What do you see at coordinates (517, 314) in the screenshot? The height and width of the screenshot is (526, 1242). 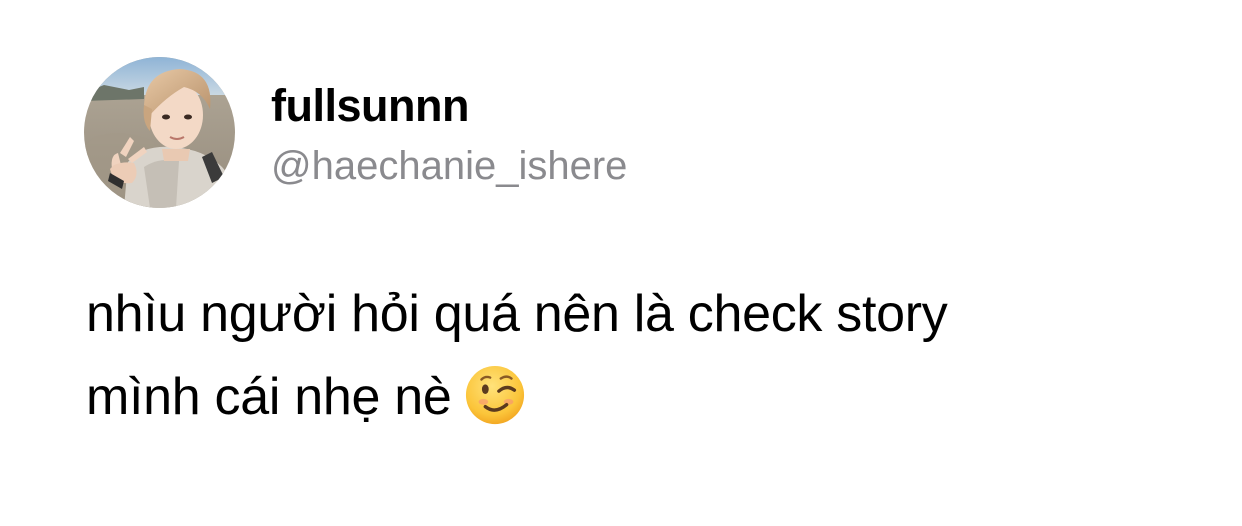 I see `tweet-text-line-1: nhìu người hỏi quá nên là check story` at bounding box center [517, 314].